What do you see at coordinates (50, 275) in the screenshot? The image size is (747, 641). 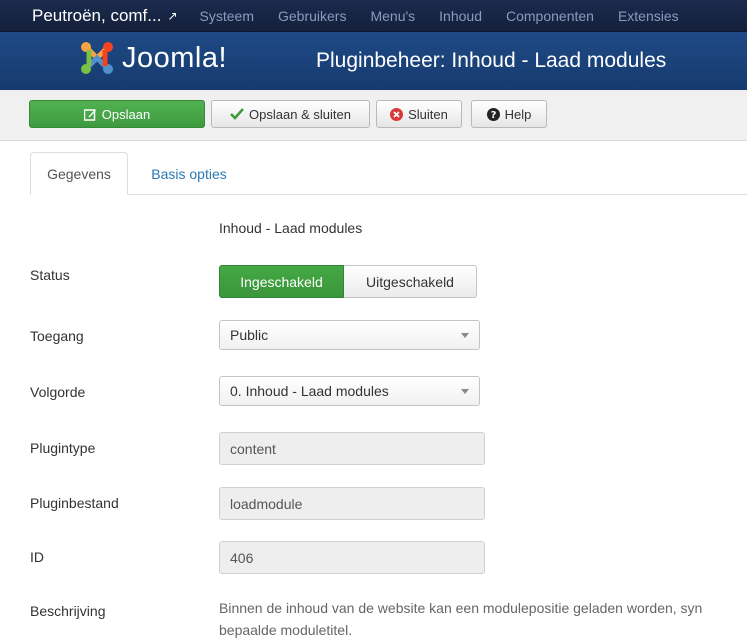 I see `status-label: Status` at bounding box center [50, 275].